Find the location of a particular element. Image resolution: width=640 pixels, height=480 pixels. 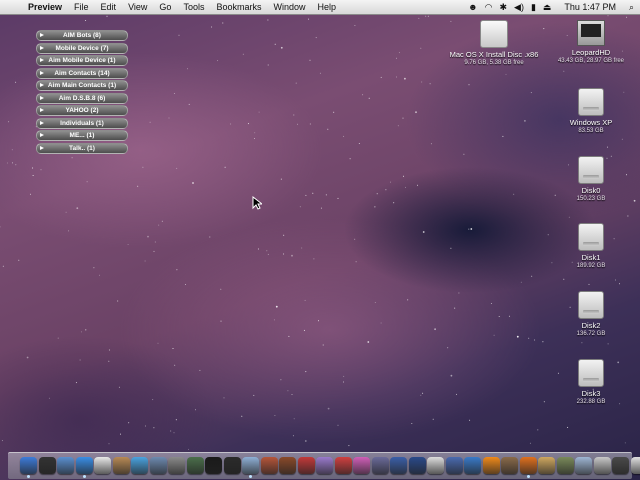

buddy-group: Aim Main Contacts (1) is located at coordinates (82, 85).